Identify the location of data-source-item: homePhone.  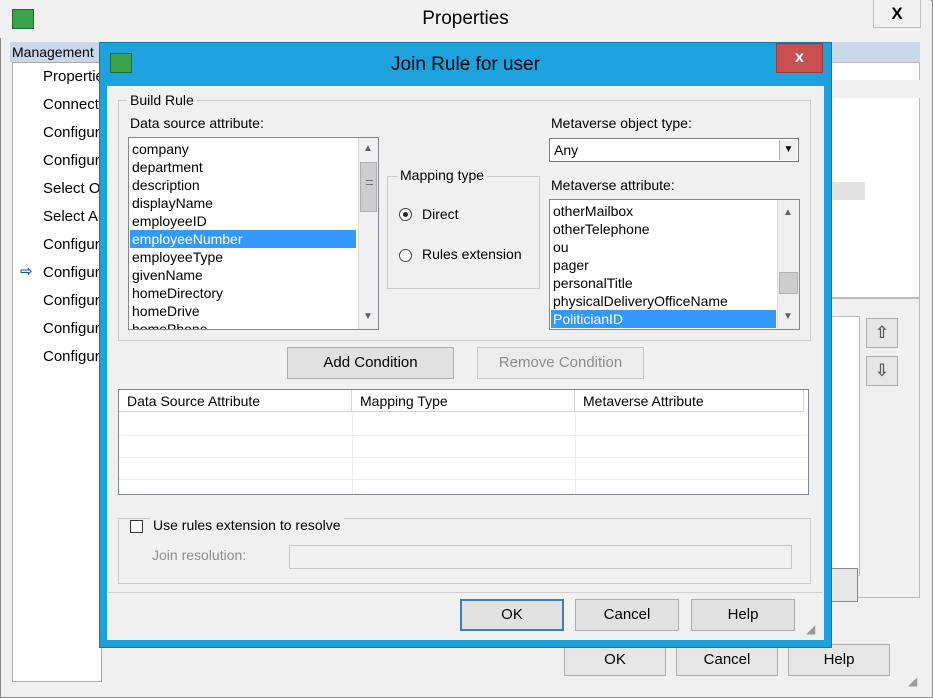
(170, 324).